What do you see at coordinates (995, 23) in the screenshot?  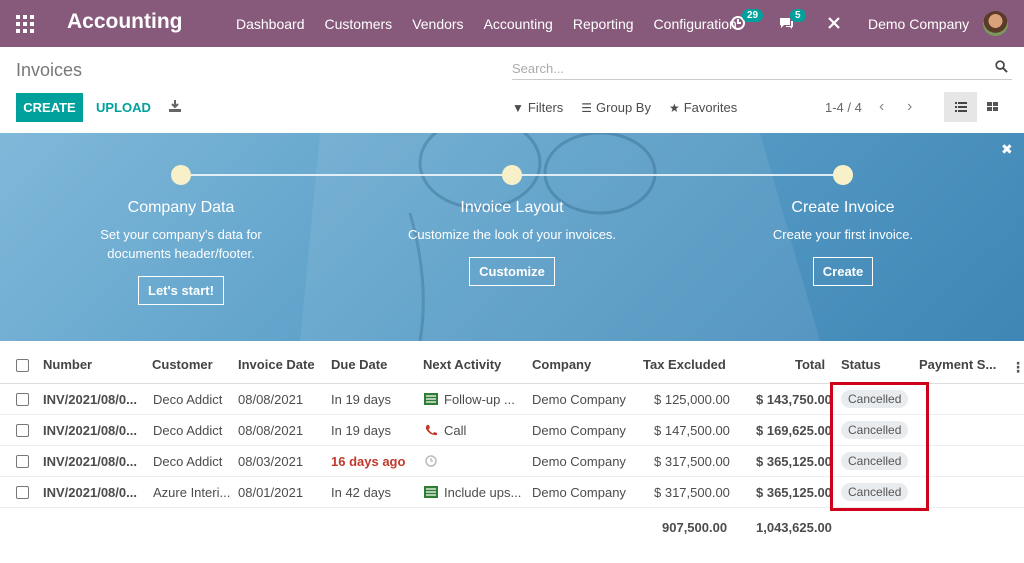 I see `user-avatar` at bounding box center [995, 23].